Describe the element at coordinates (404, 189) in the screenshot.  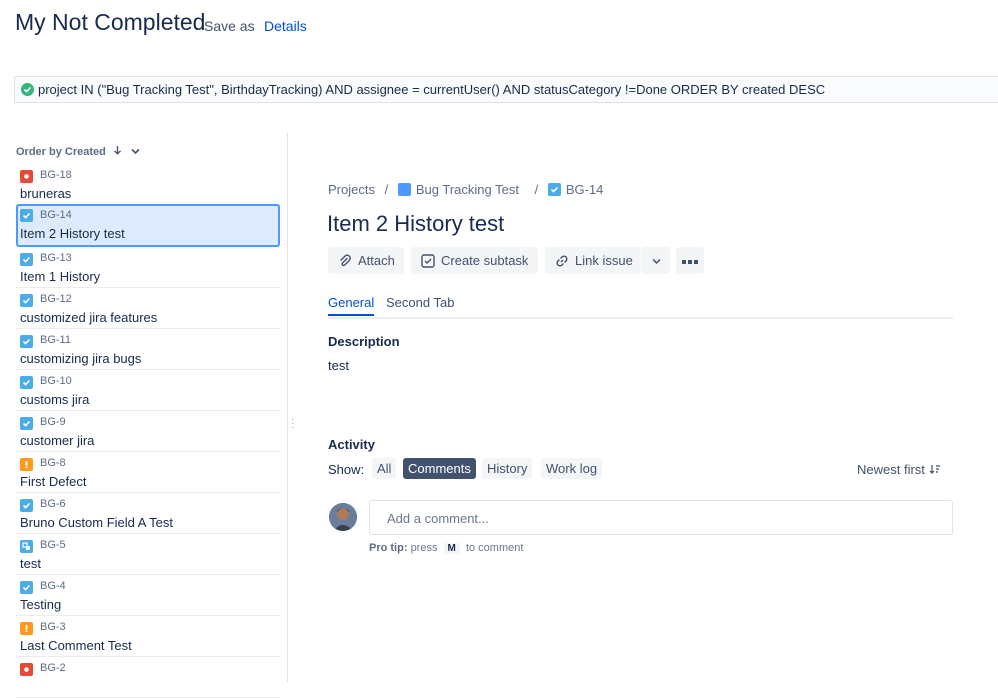
I see `project-avatar-icon` at that location.